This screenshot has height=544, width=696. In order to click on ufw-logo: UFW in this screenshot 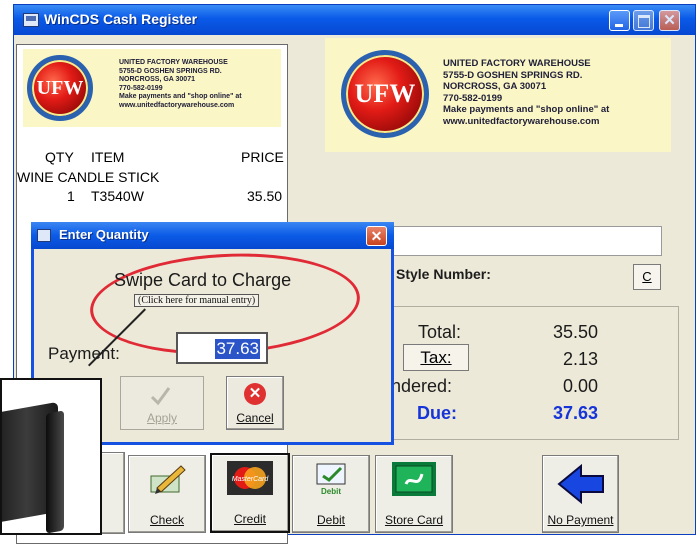, I will do `click(60, 88)`.